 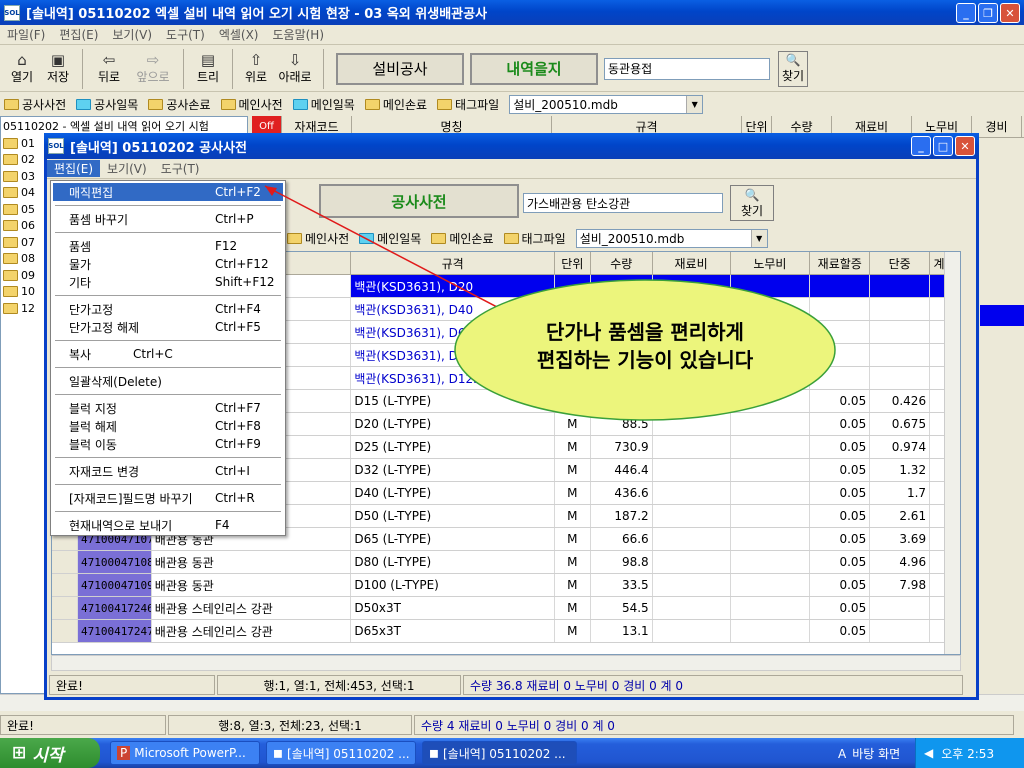 What do you see at coordinates (869, 753) in the screenshot?
I see `desktop-toolbar: A 바탕 화면` at bounding box center [869, 753].